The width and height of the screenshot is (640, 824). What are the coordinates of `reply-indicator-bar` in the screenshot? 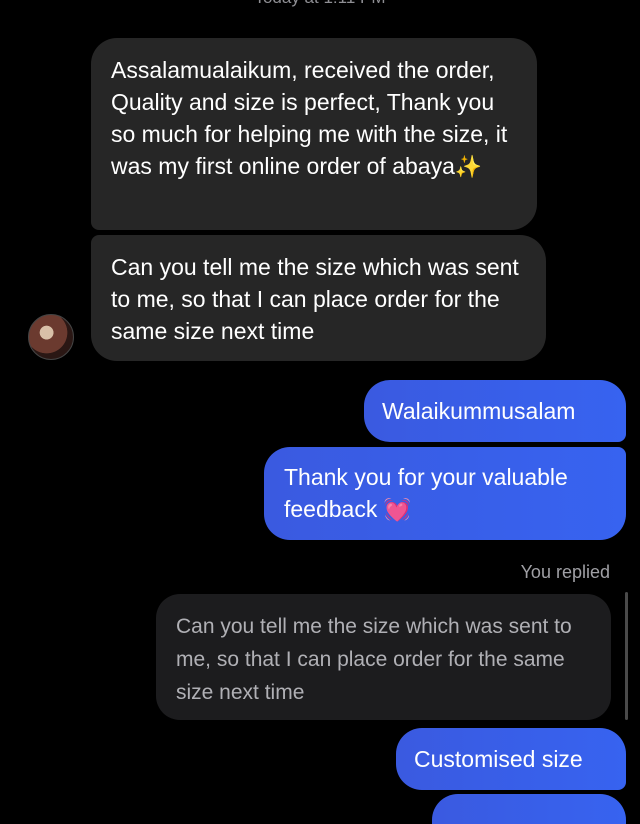 It's located at (626, 656).